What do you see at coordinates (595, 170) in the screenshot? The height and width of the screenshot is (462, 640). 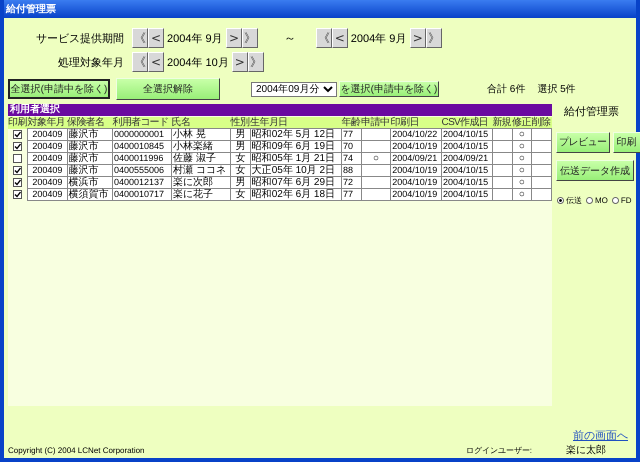 I see `transmit-data-button: 伝送データ作成` at bounding box center [595, 170].